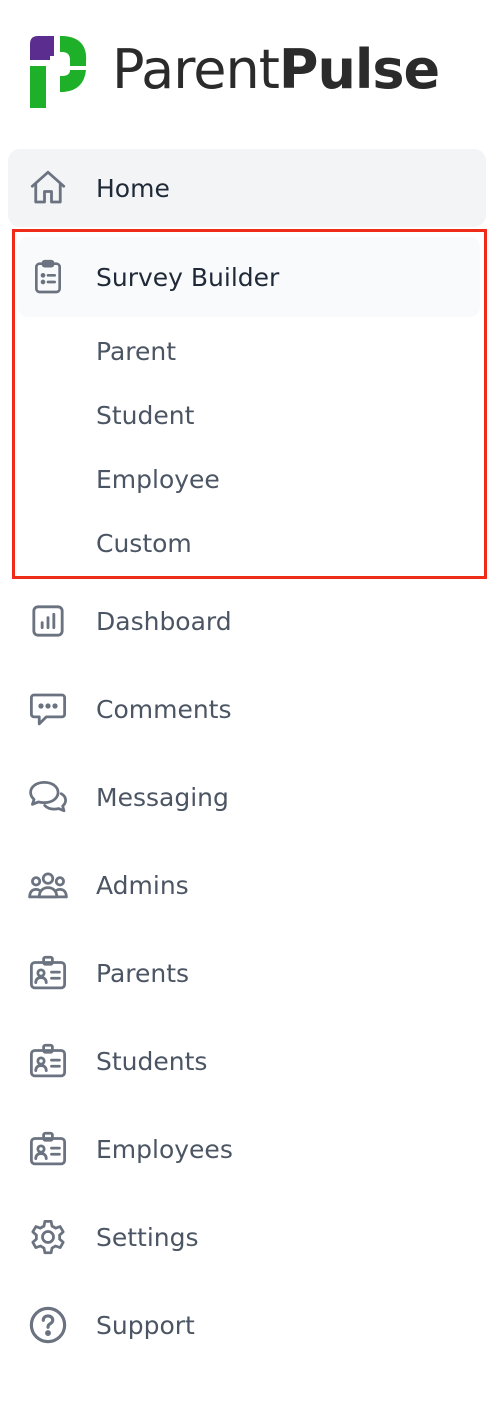  What do you see at coordinates (247, 1149) in the screenshot?
I see `nav-item-employees: Employees` at bounding box center [247, 1149].